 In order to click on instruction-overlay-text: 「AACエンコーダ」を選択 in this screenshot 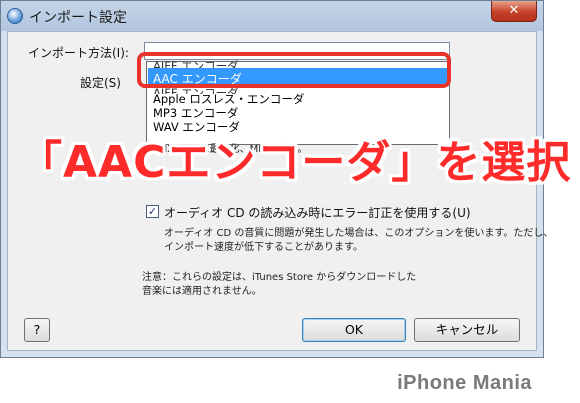, I will do `click(295, 162)`.